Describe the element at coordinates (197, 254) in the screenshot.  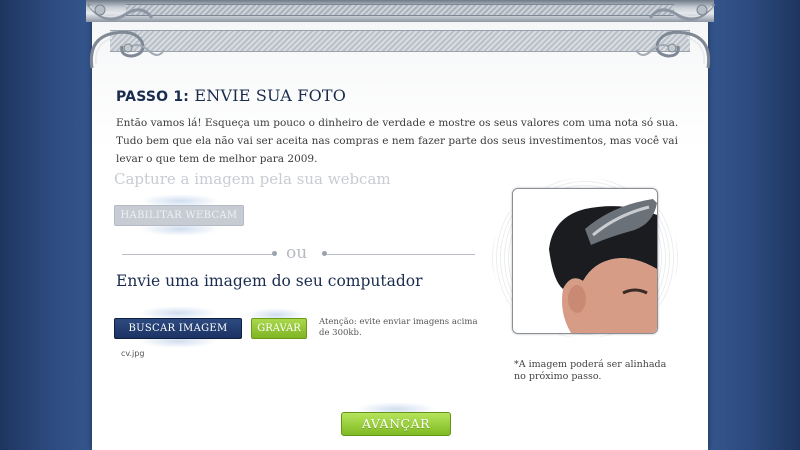
I see `divider-line-left` at that location.